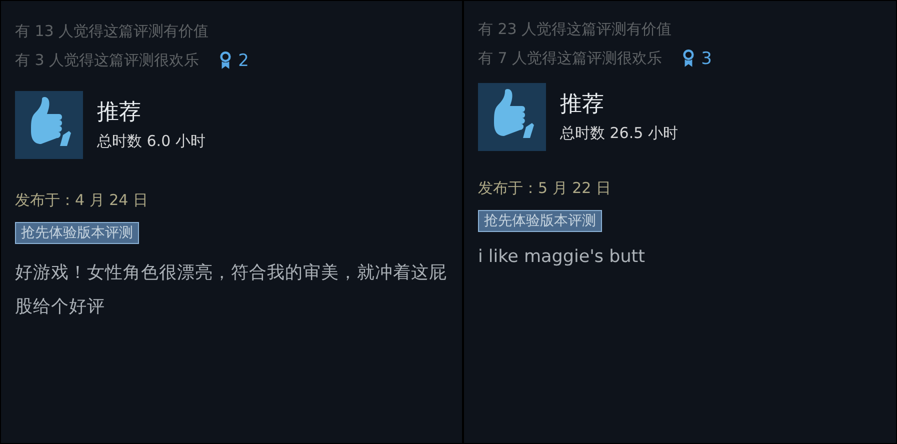 This screenshot has height=444, width=897. I want to click on award-count: 2, so click(243, 60).